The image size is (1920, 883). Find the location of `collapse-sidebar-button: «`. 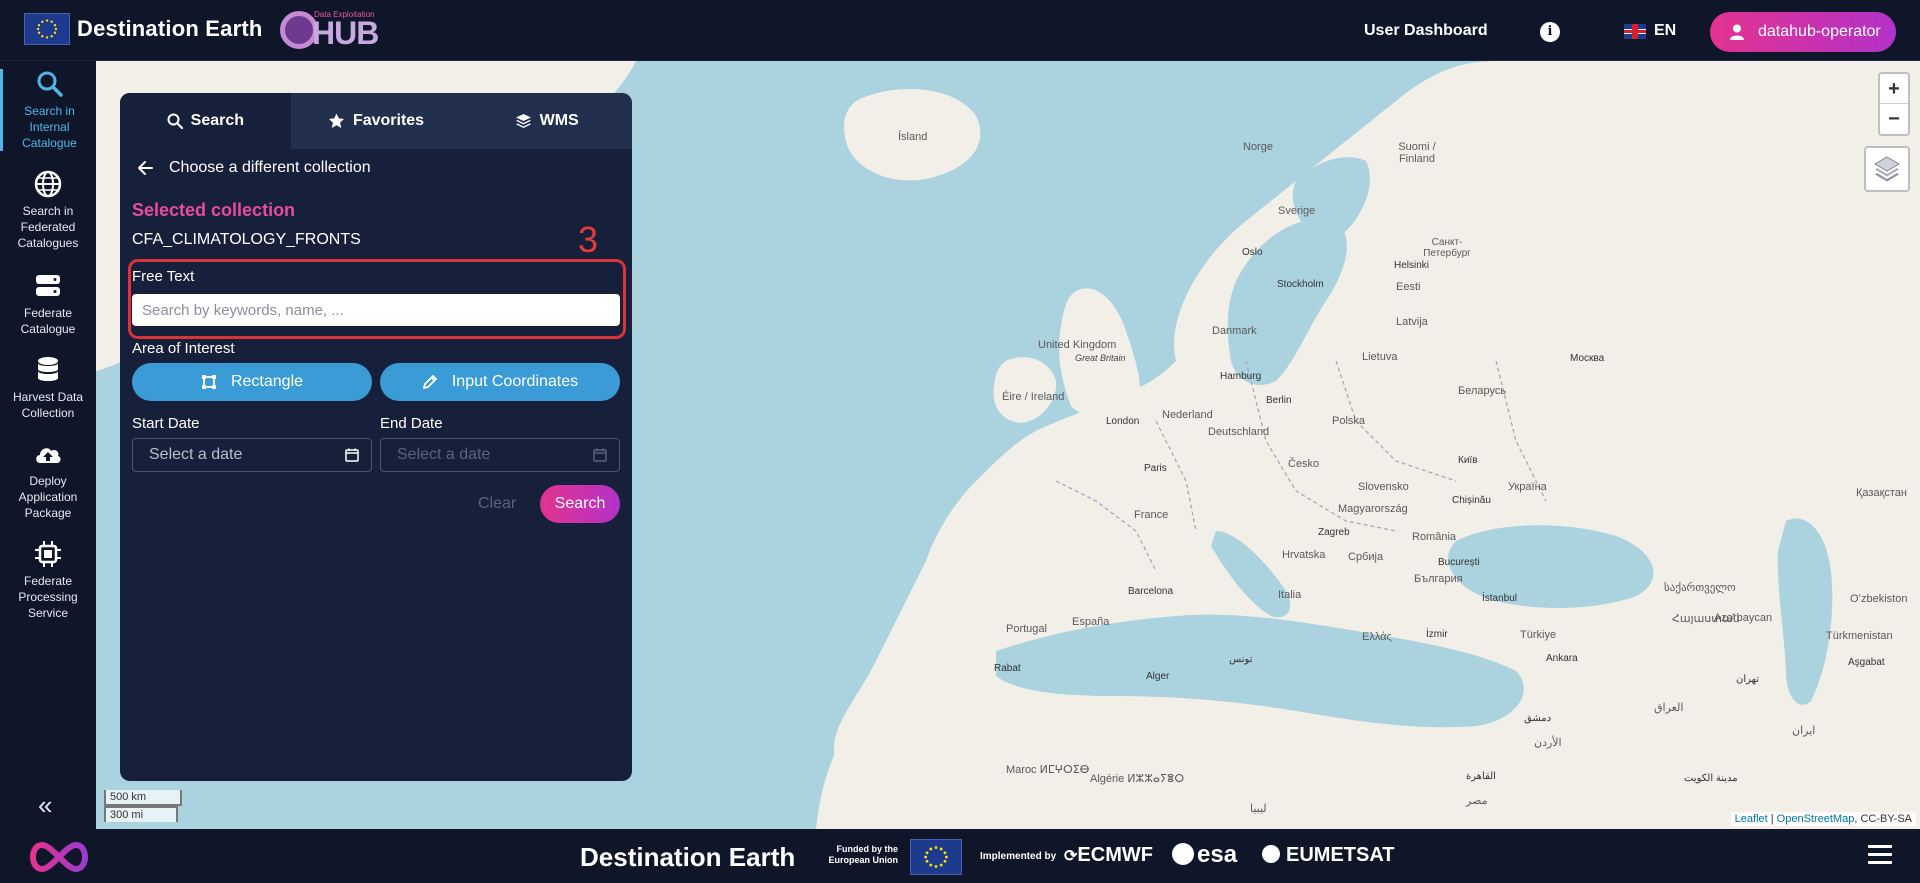

collapse-sidebar-button: « is located at coordinates (45, 805).